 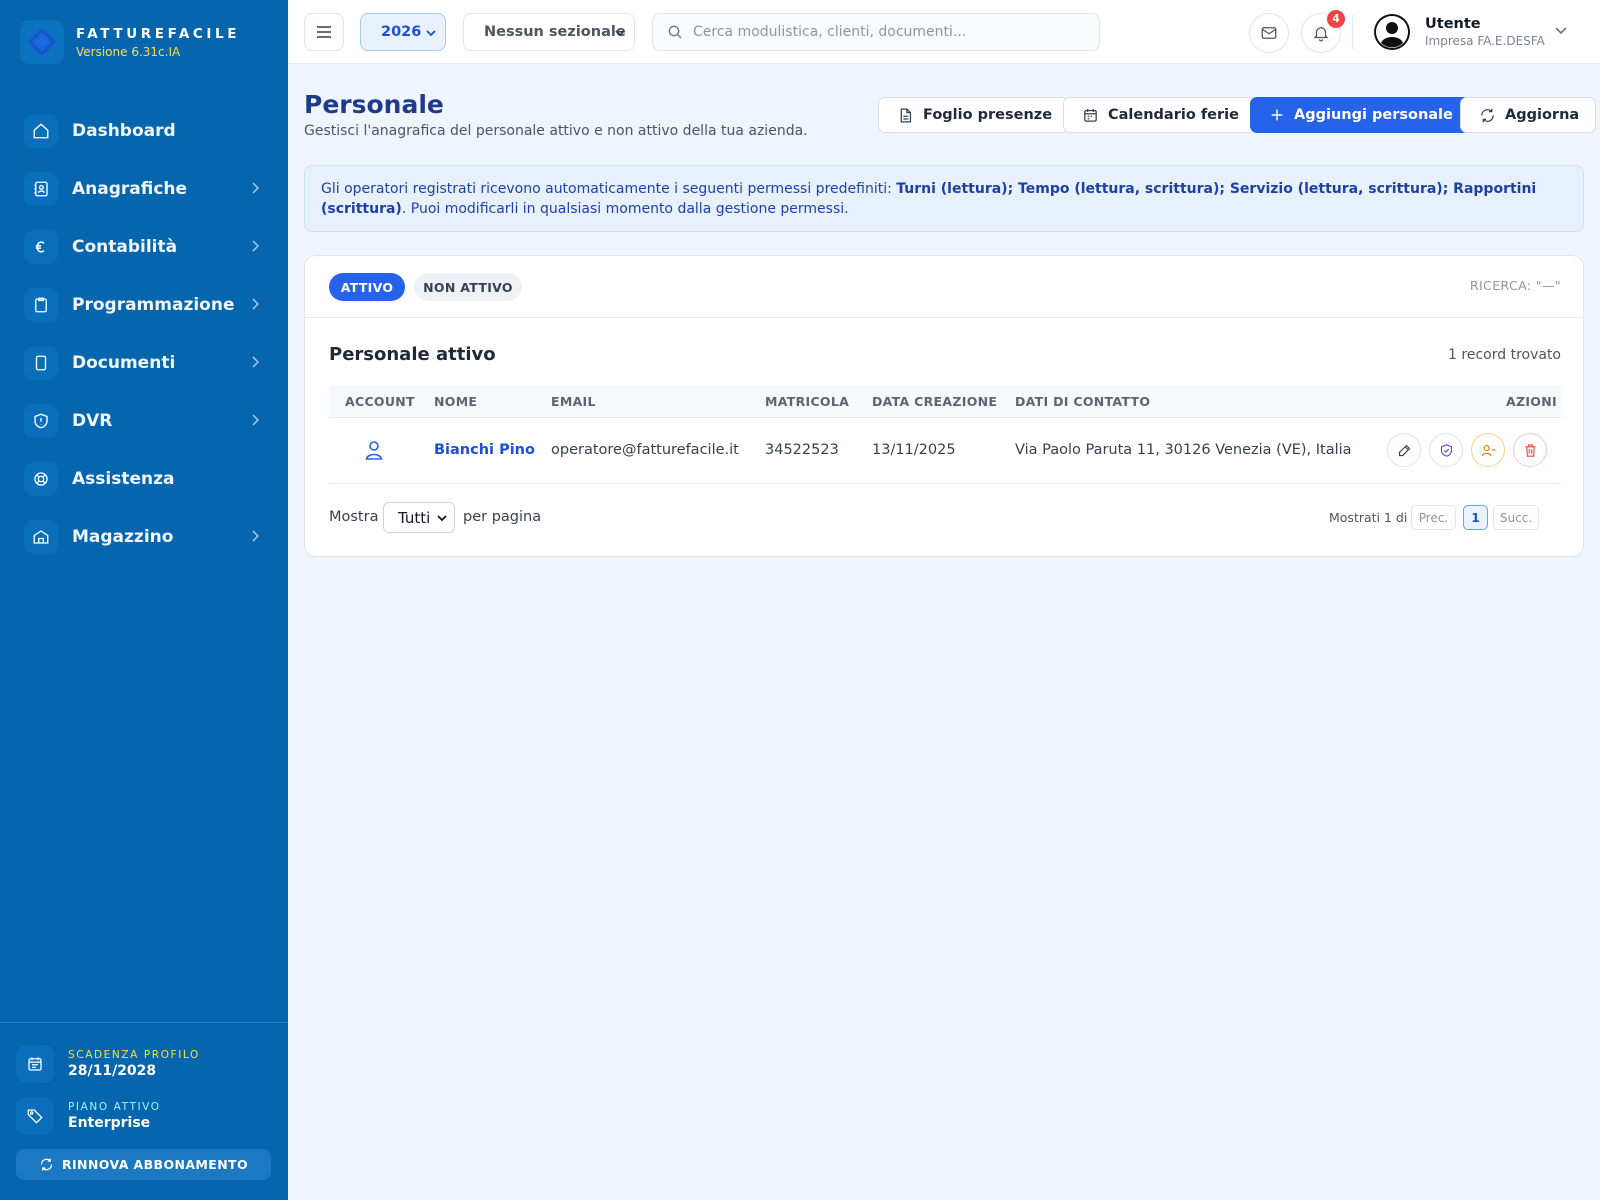 I want to click on sidebar-item-assistenza: Assistenza, so click(x=144, y=479).